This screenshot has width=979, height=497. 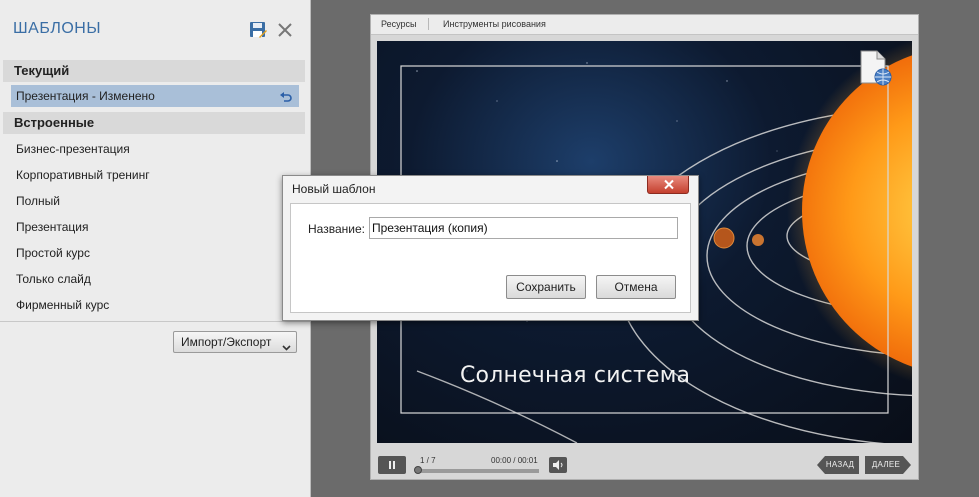 I want to click on template-name-input, so click(x=523, y=228).